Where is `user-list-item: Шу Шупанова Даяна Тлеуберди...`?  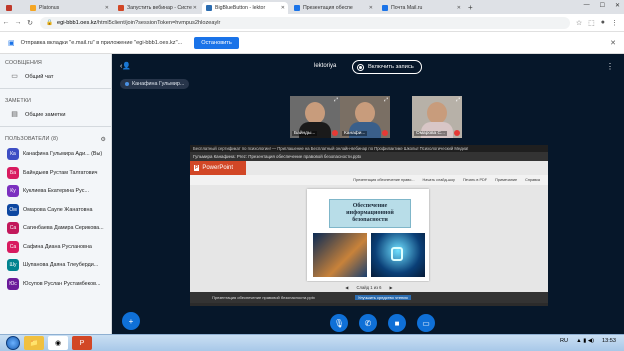
user-list-item: Шу Шупанова Даяна Тлеуберди... is located at coordinates (55, 265).